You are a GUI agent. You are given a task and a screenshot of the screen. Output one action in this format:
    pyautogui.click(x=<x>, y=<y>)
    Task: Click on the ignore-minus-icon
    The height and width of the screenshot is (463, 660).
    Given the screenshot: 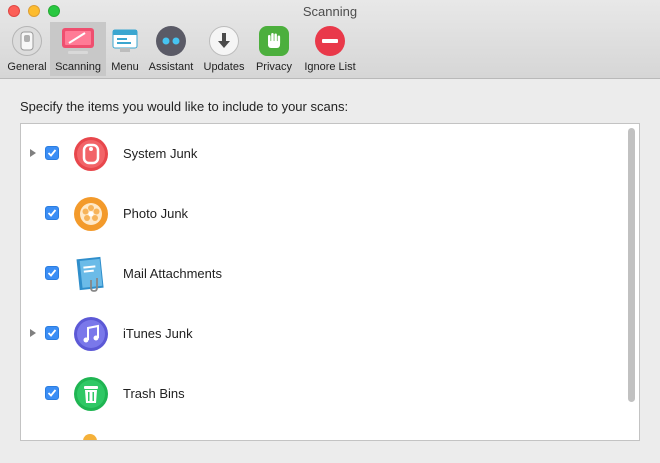 What is the action you would take?
    pyautogui.click(x=330, y=41)
    